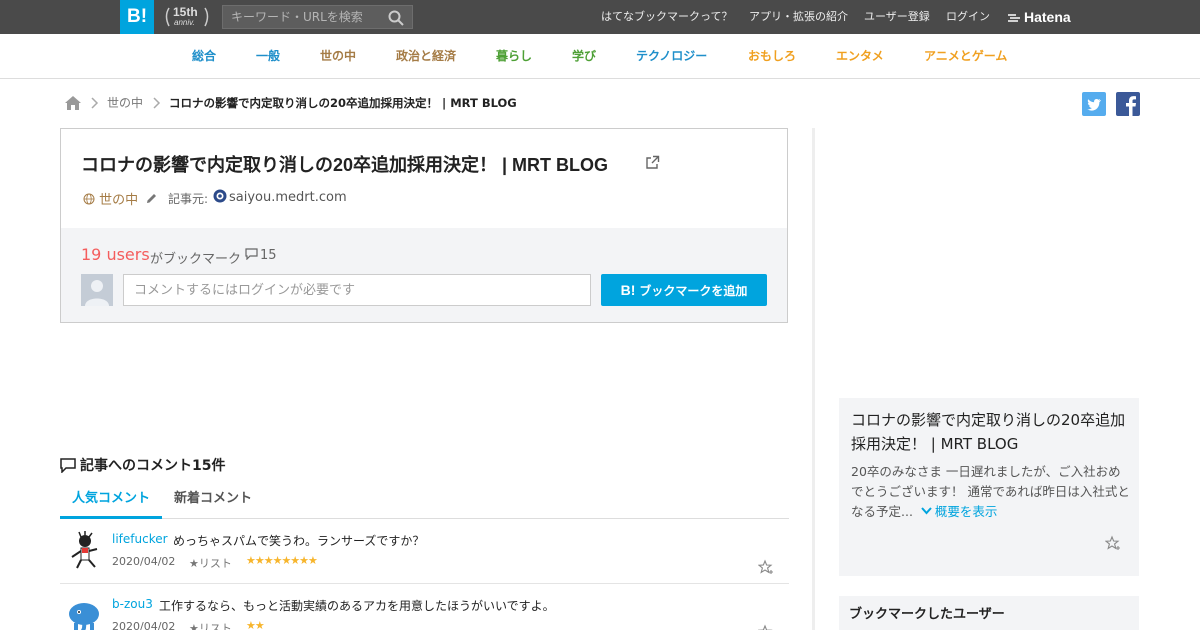  What do you see at coordinates (132, 604) in the screenshot?
I see `comment-user: b-zou3` at bounding box center [132, 604].